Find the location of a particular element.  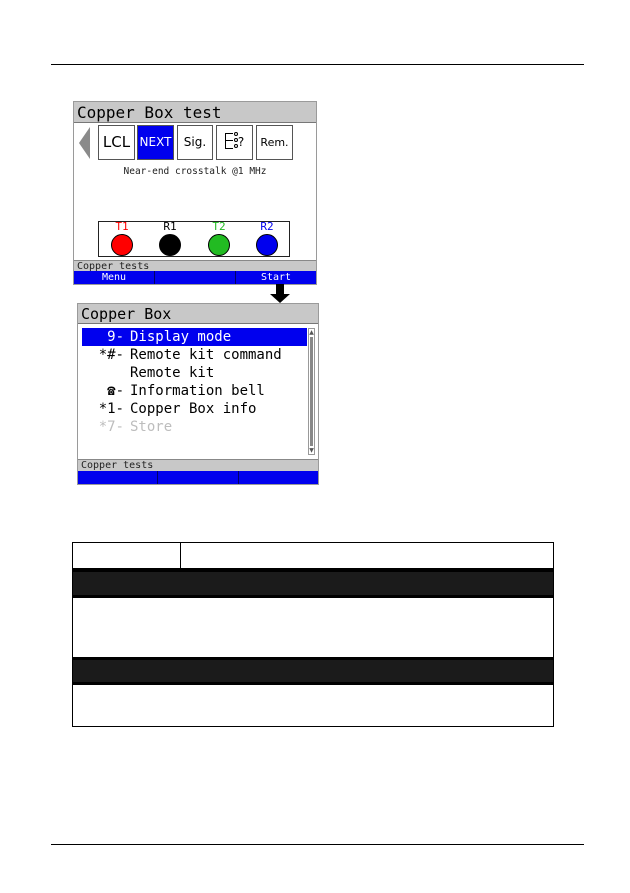

menu-item-key is located at coordinates (104, 373).